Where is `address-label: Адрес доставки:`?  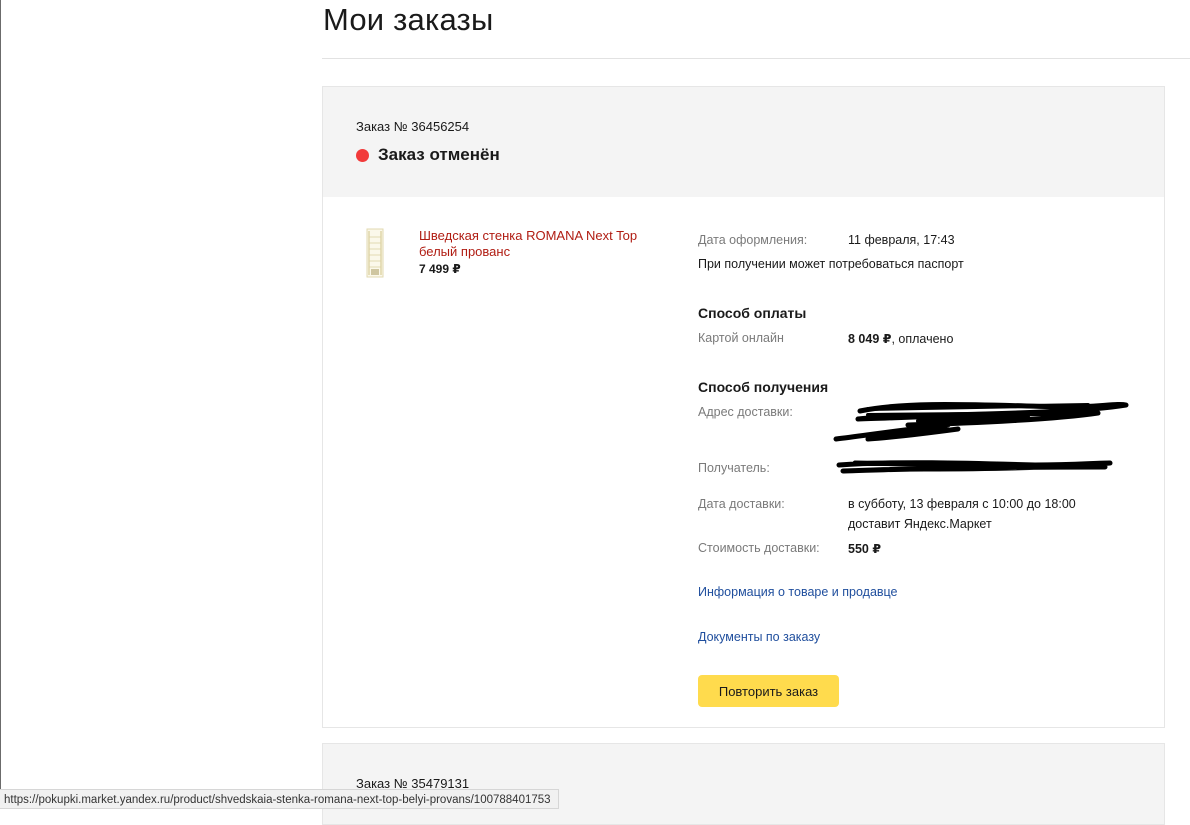
address-label: Адрес доставки: is located at coordinates (745, 412).